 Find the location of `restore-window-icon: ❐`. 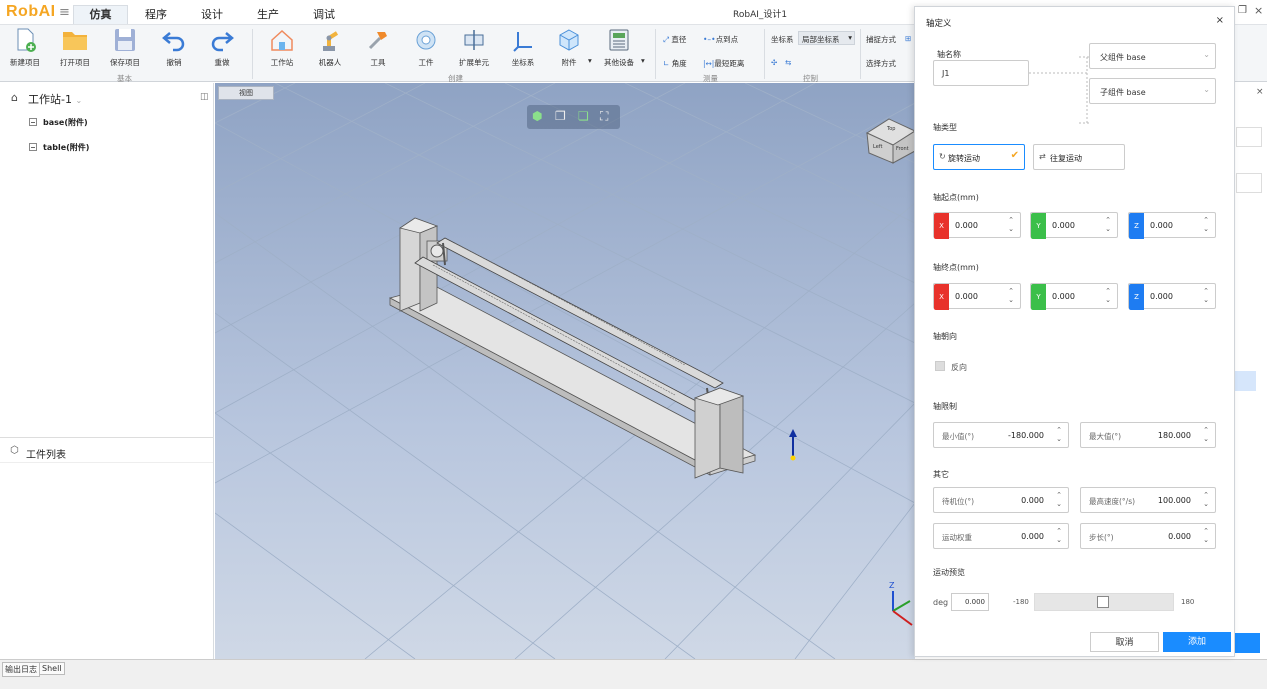

restore-window-icon: ❐ is located at coordinates (1242, 10).